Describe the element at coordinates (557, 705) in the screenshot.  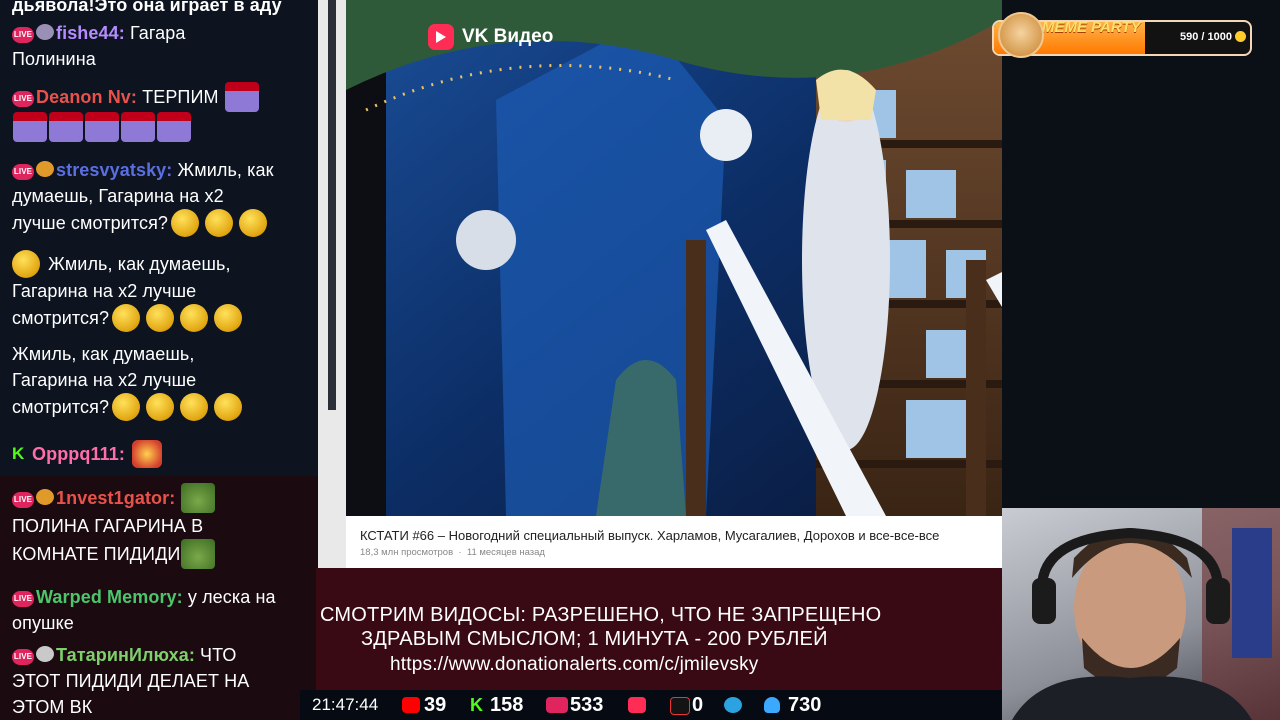
I see `vk-live-icon` at that location.